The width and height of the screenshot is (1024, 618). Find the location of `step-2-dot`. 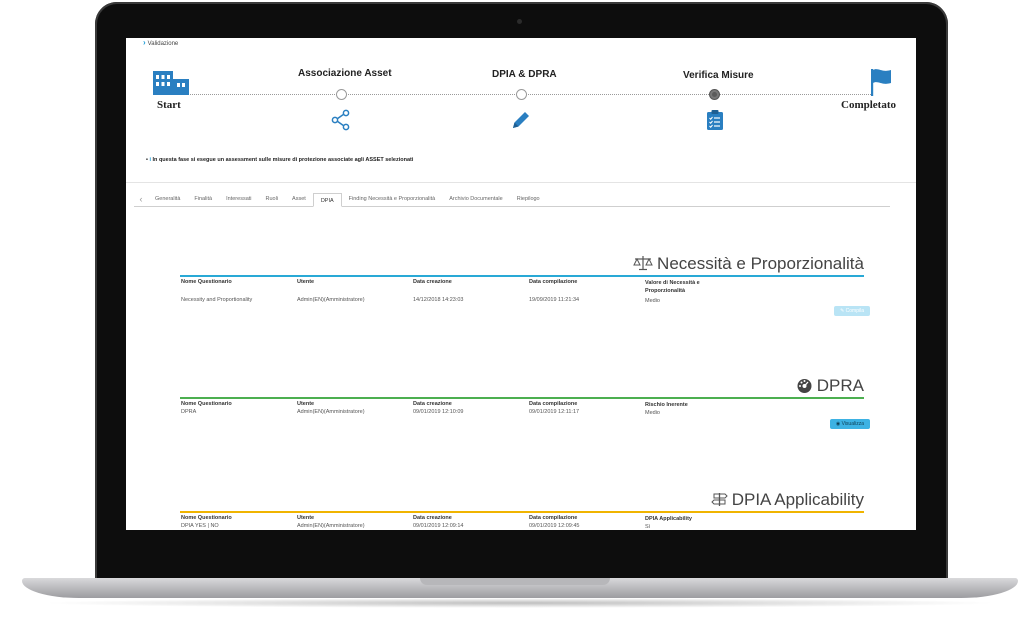

step-2-dot is located at coordinates (521, 94).